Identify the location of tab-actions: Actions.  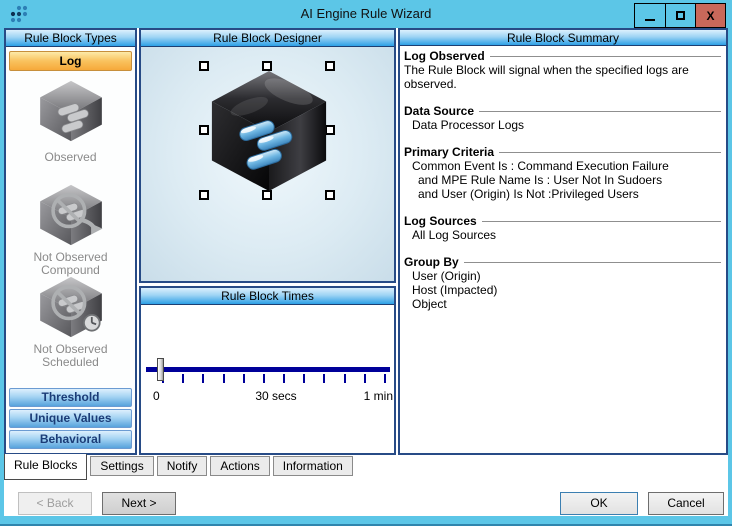
(240, 466).